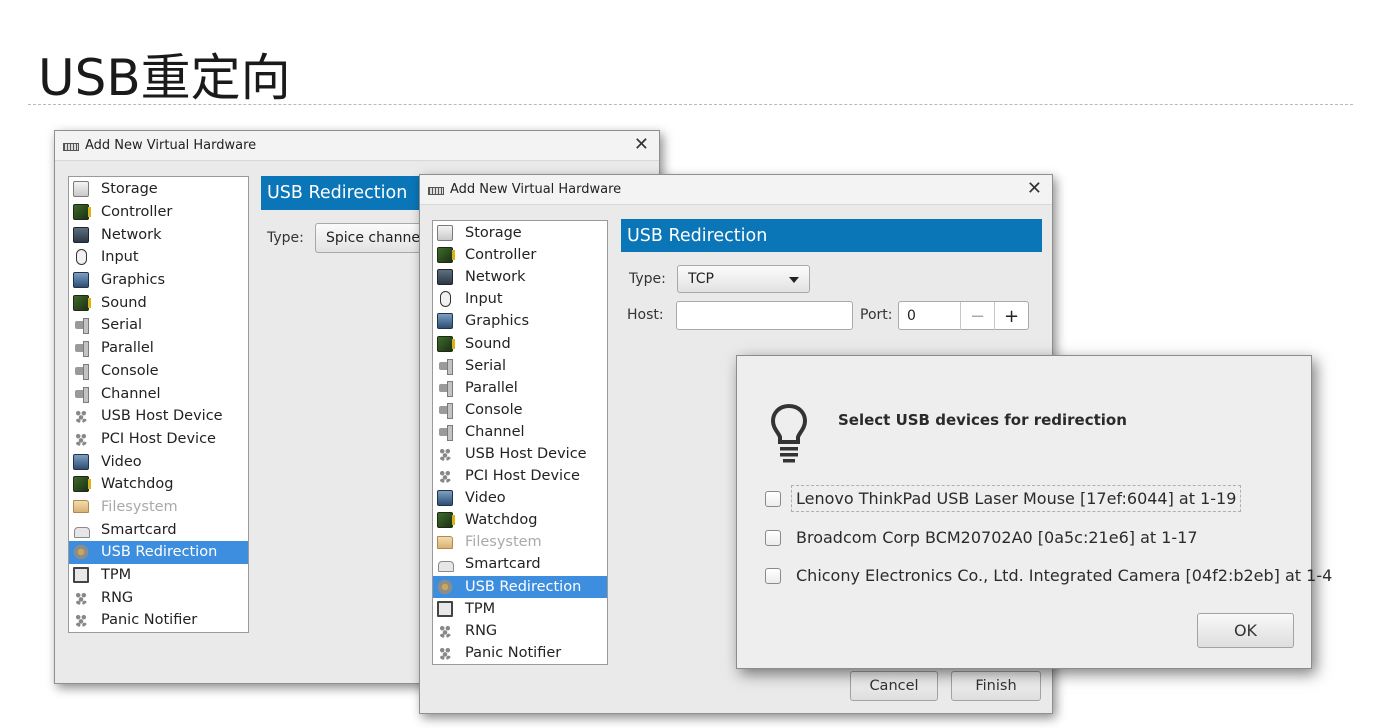  I want to click on monitor-icon, so click(445, 321).